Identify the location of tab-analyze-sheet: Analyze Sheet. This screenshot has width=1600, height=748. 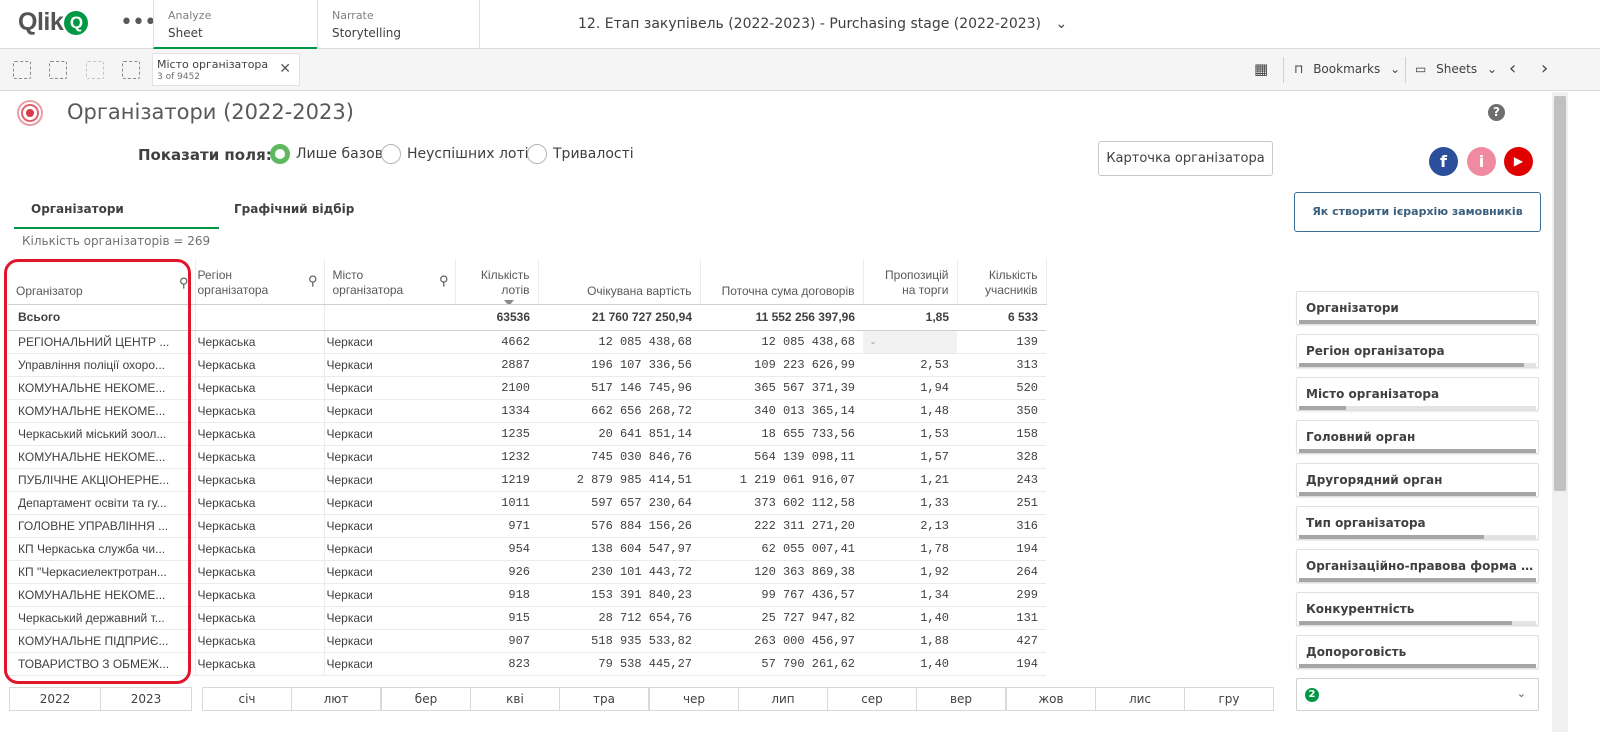
(235, 24).